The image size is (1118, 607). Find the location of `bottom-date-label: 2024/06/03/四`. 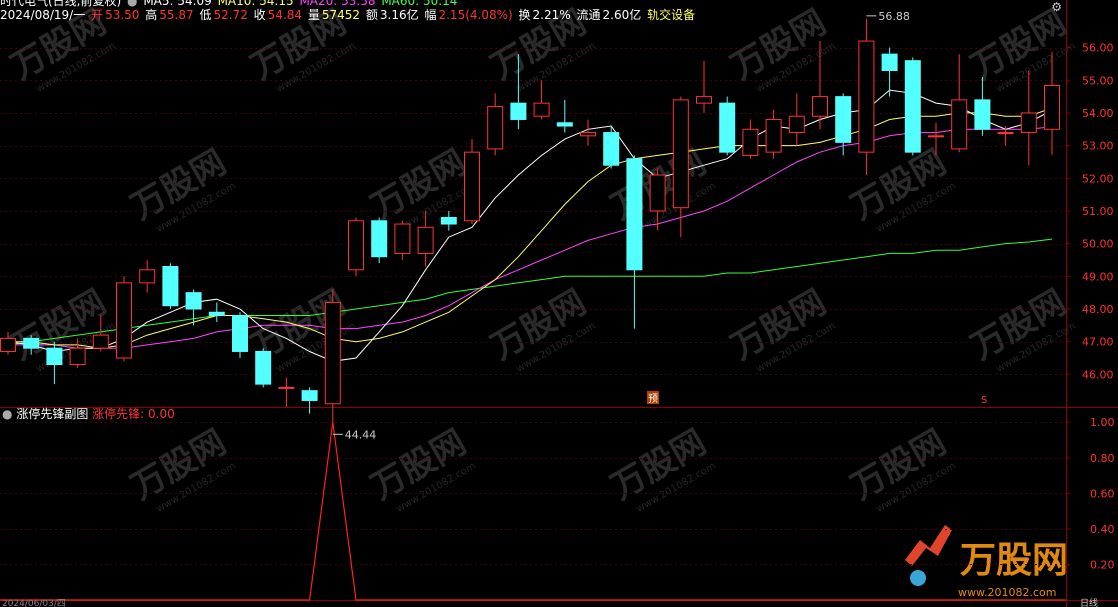

bottom-date-label: 2024/06/03/四 is located at coordinates (34, 603).